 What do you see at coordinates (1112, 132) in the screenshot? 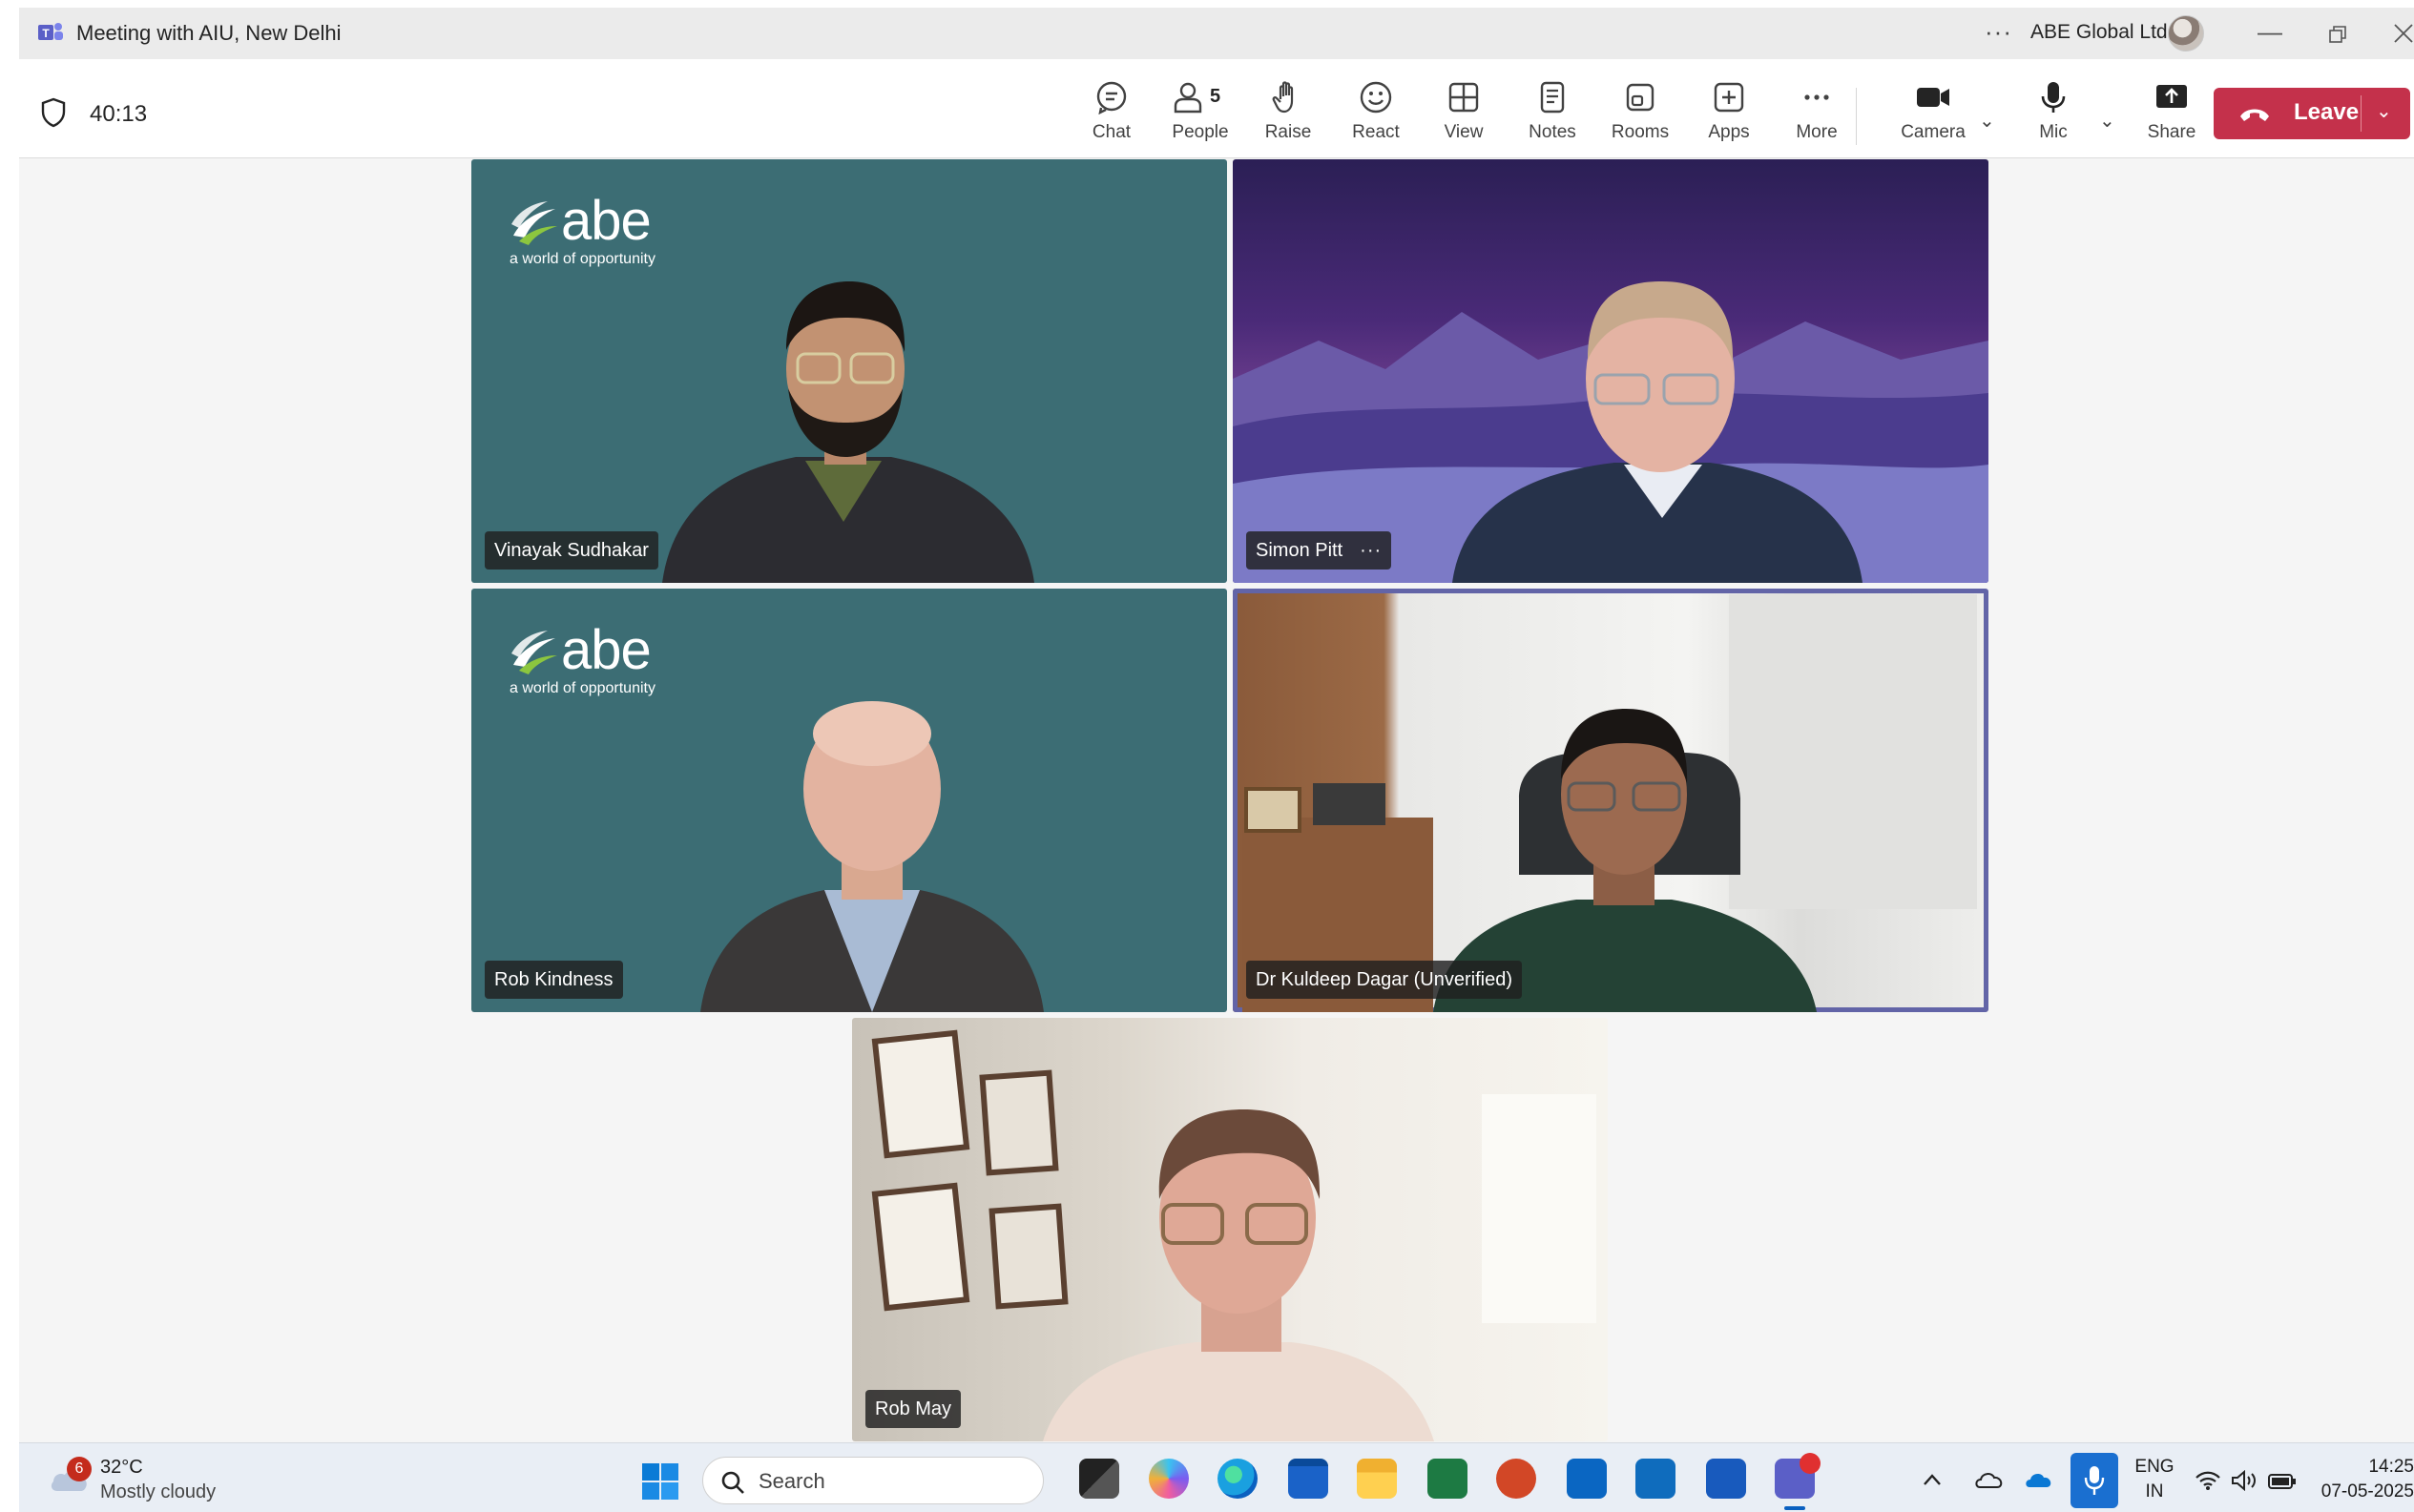
I see `chat-label: Chat` at bounding box center [1112, 132].